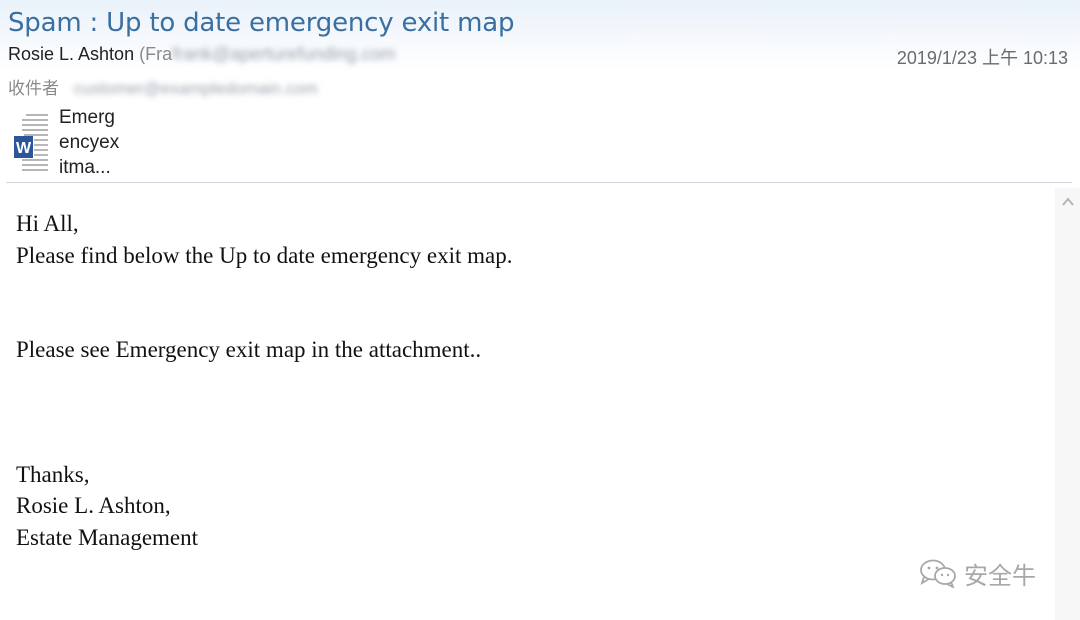 This screenshot has width=1080, height=620. What do you see at coordinates (261, 23) in the screenshot?
I see `message-subject: Spam : Up to date emergency exit map` at bounding box center [261, 23].